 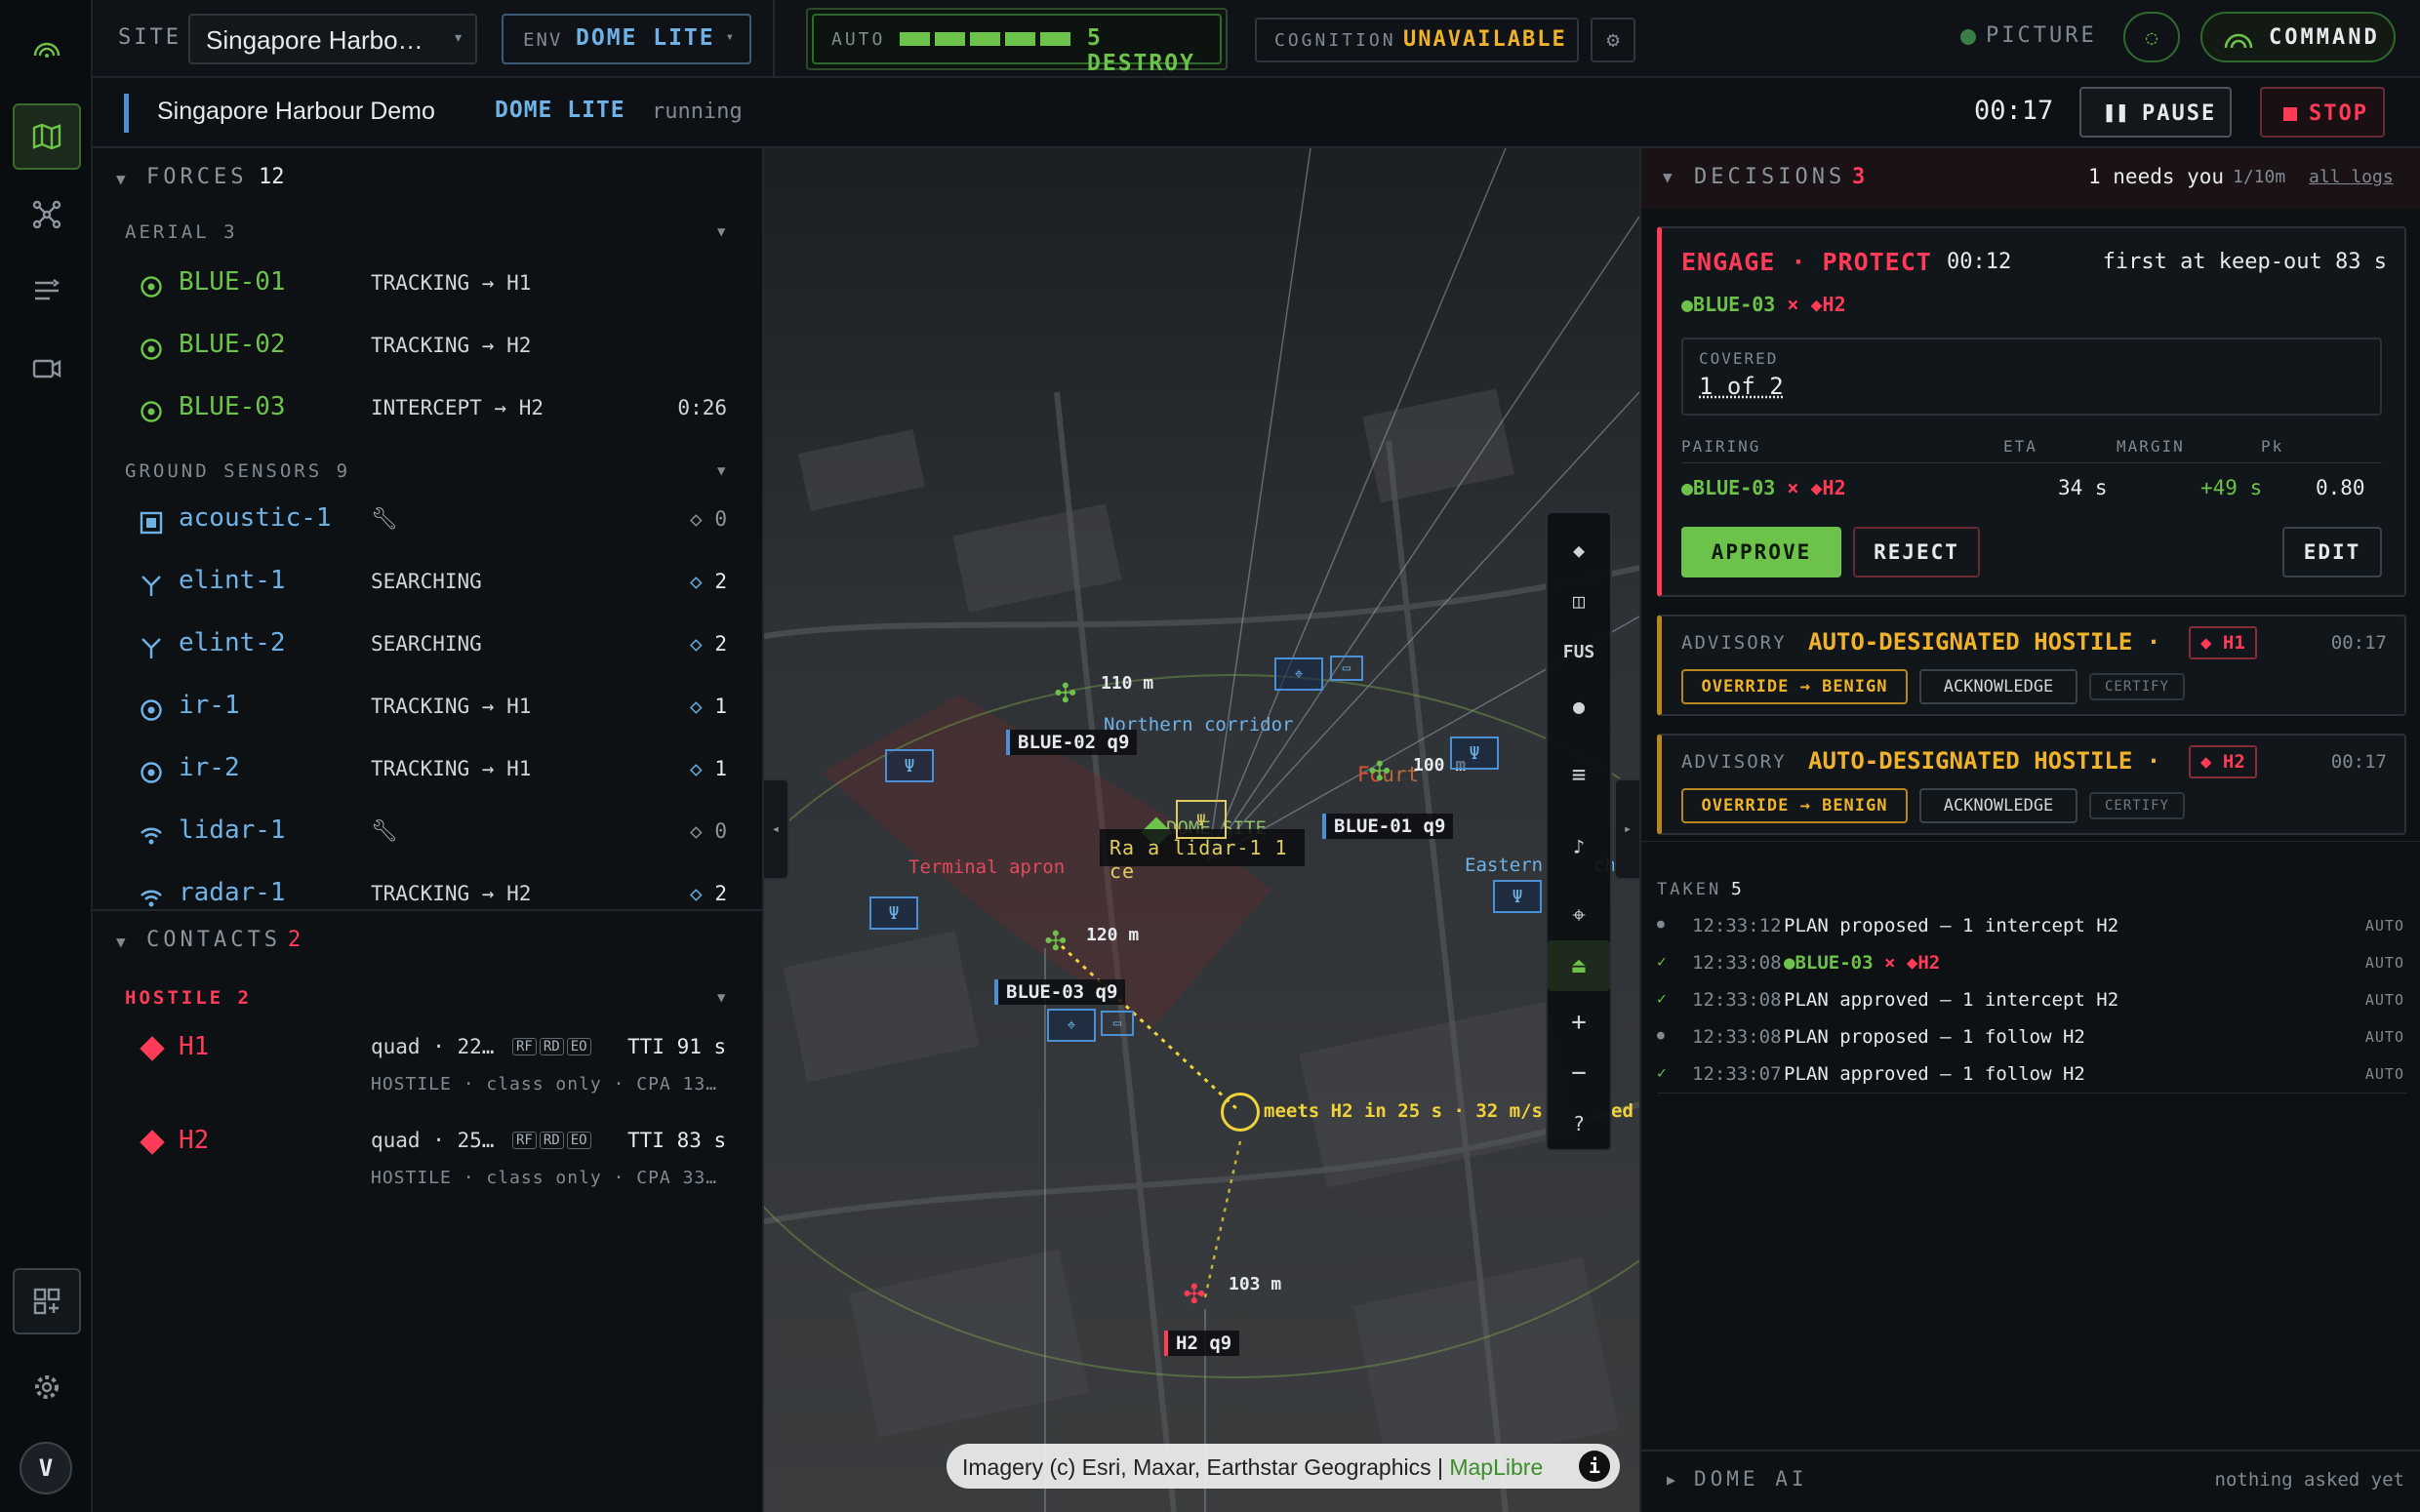 What do you see at coordinates (427, 710) in the screenshot?
I see `sensor-row-ir-1: ir-1 TRACKING → H1 ◇ 1` at bounding box center [427, 710].